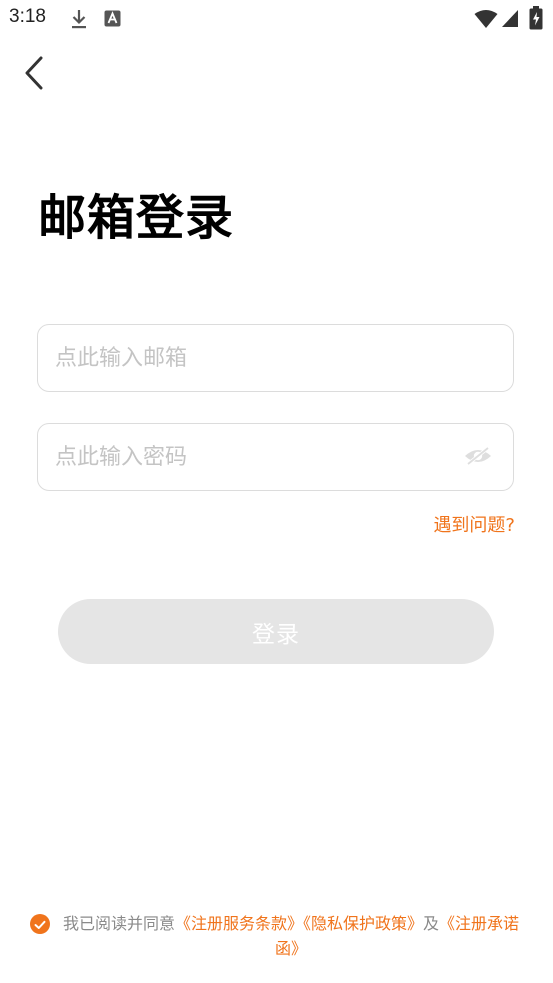  What do you see at coordinates (276, 19) in the screenshot?
I see `status-bar: 3:18` at bounding box center [276, 19].